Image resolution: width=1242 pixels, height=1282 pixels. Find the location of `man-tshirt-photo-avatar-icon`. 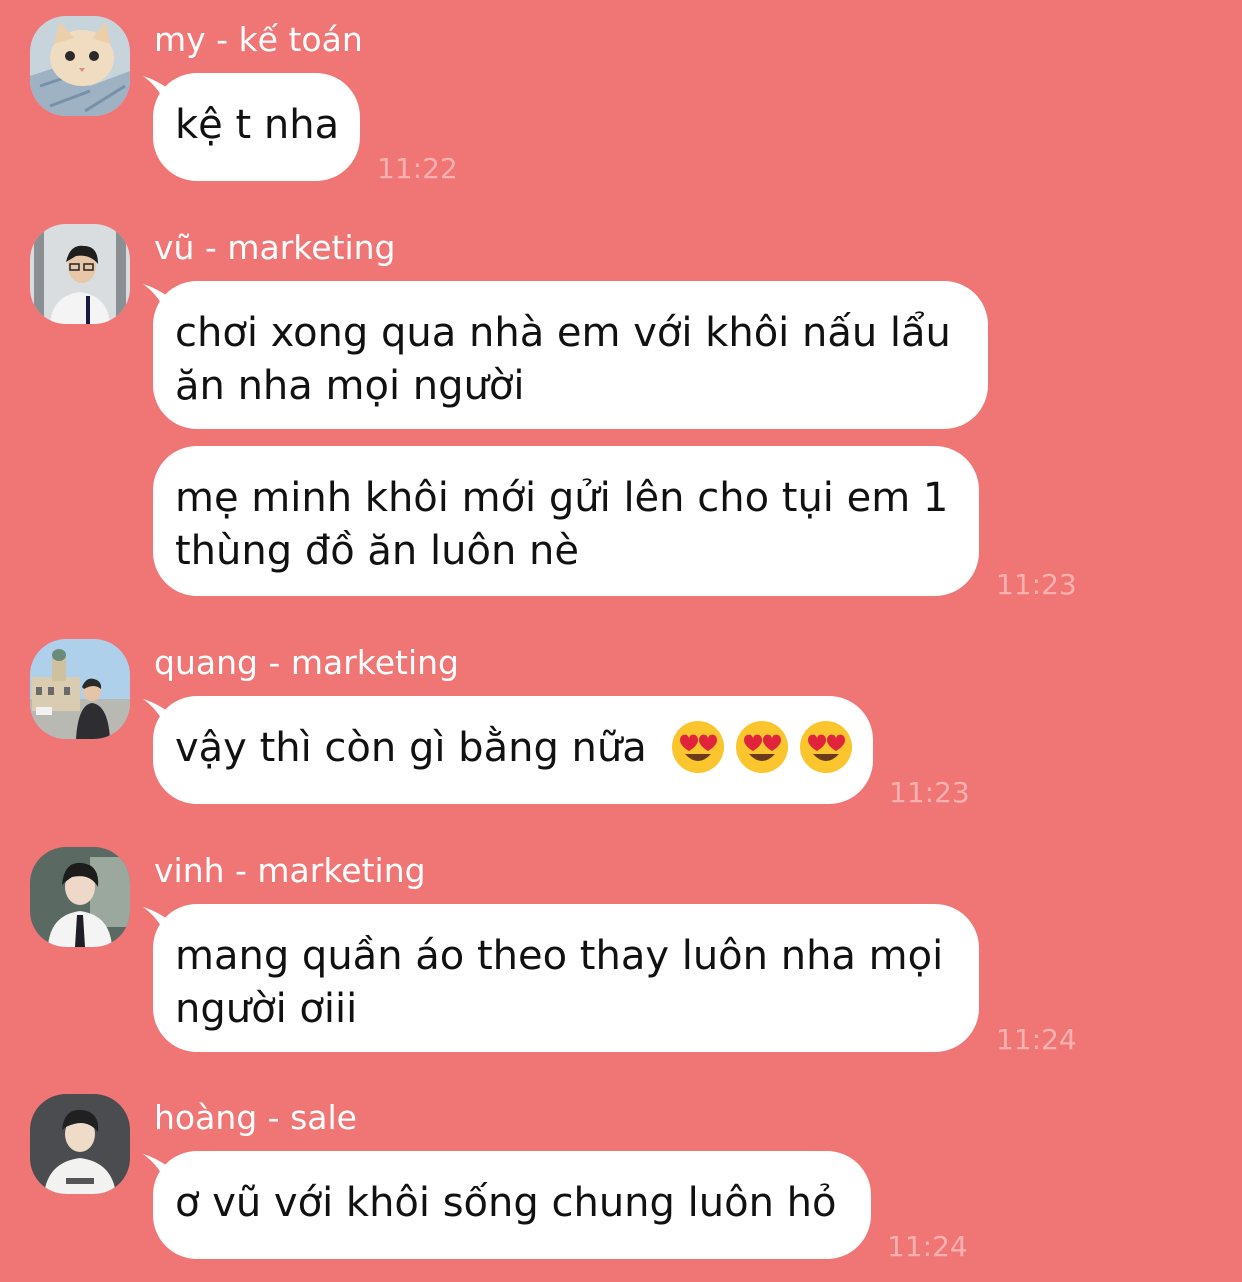

man-tshirt-photo-avatar-icon is located at coordinates (80, 1144).